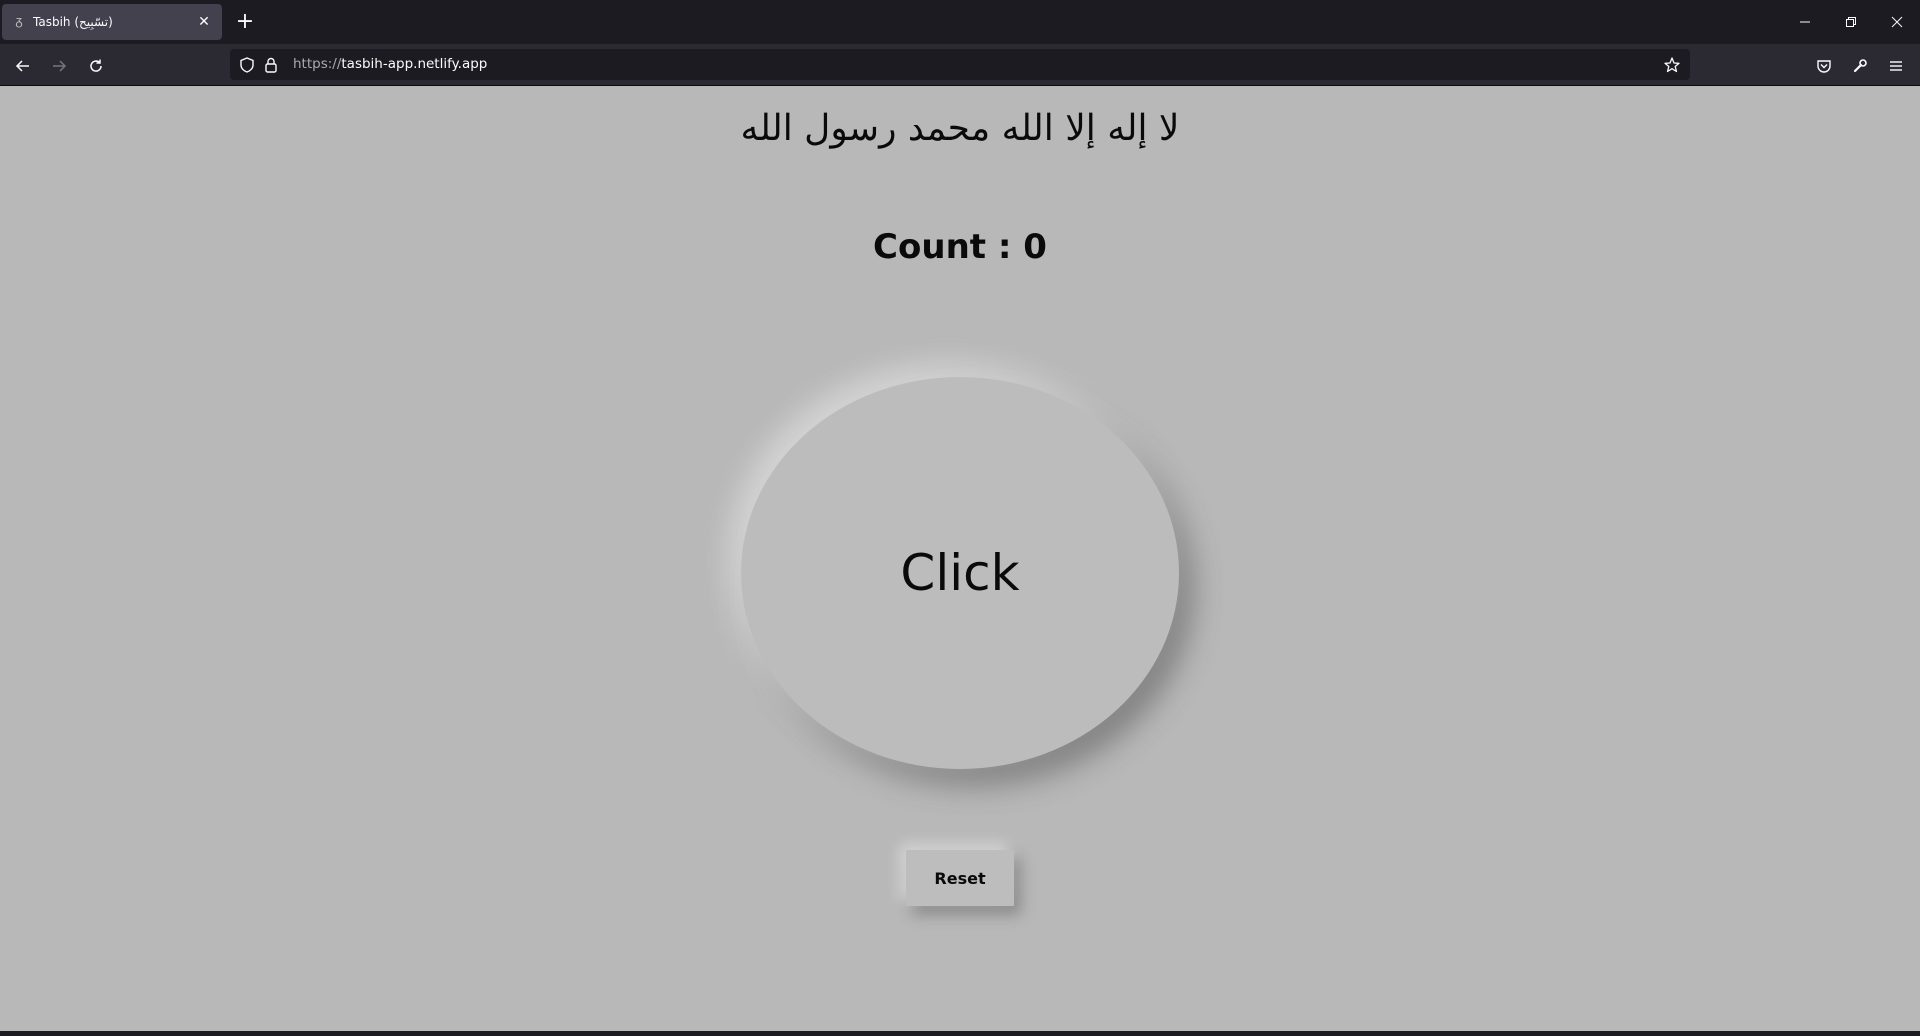 The height and width of the screenshot is (1036, 1920). I want to click on arrow-left-icon, so click(23, 64).